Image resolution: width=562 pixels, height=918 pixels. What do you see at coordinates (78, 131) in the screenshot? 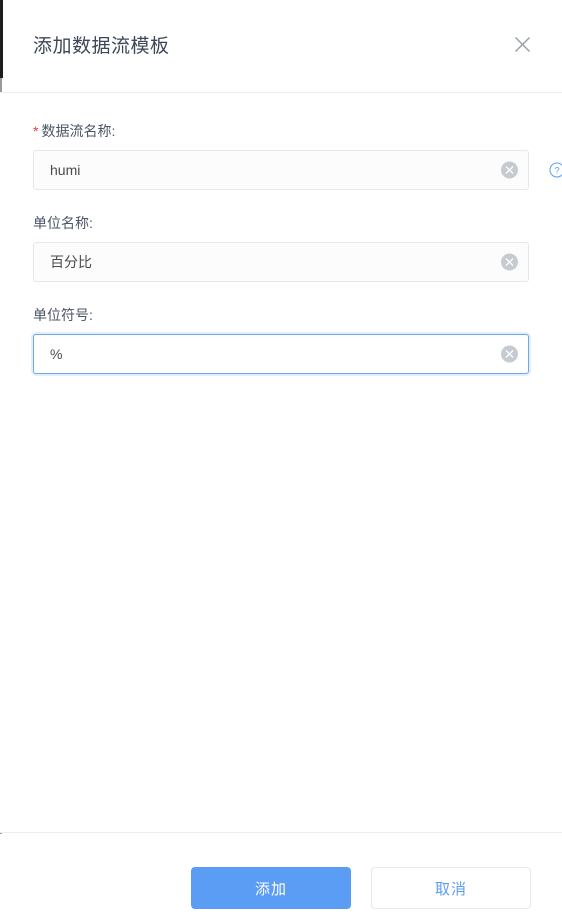
I see `label-text: 数据流名称:` at bounding box center [78, 131].